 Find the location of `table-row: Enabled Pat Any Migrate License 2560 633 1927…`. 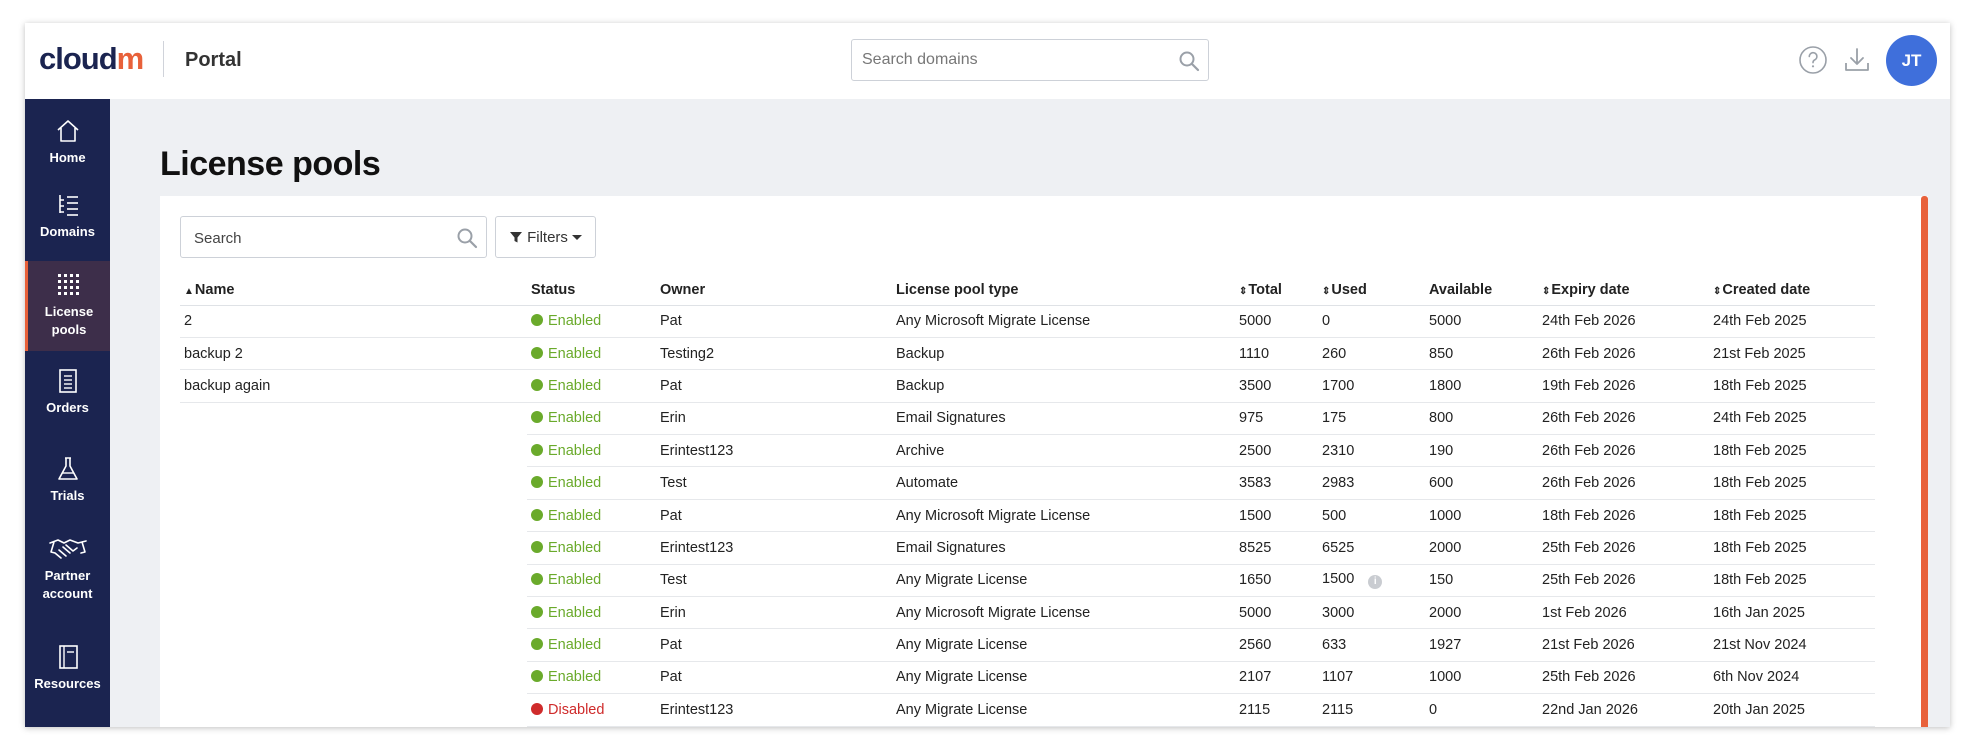

table-row: Enabled Pat Any Migrate License 2560 633 1927… is located at coordinates (1027, 645).